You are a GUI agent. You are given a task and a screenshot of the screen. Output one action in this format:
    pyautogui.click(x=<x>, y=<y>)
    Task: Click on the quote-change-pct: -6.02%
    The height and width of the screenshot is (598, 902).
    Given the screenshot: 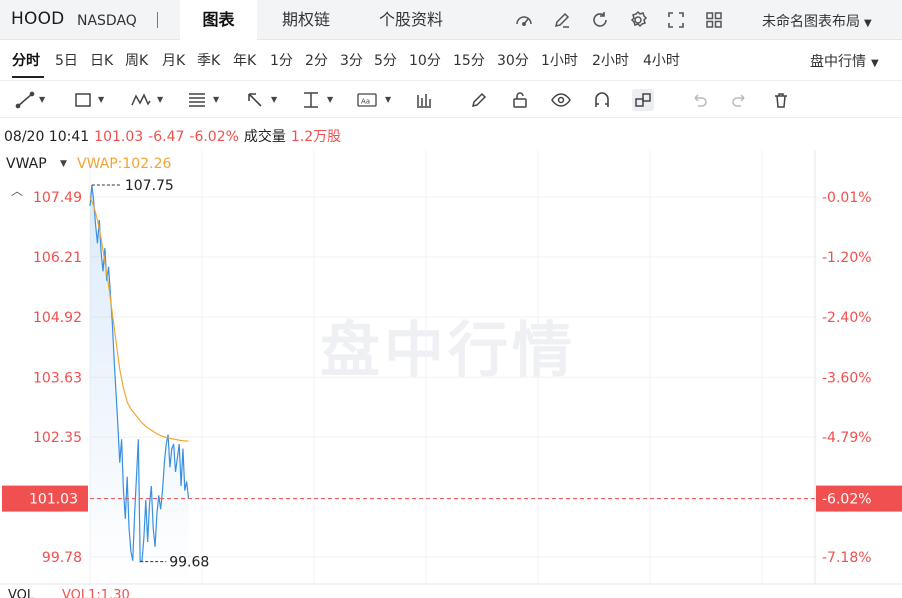 What is the action you would take?
    pyautogui.click(x=214, y=137)
    